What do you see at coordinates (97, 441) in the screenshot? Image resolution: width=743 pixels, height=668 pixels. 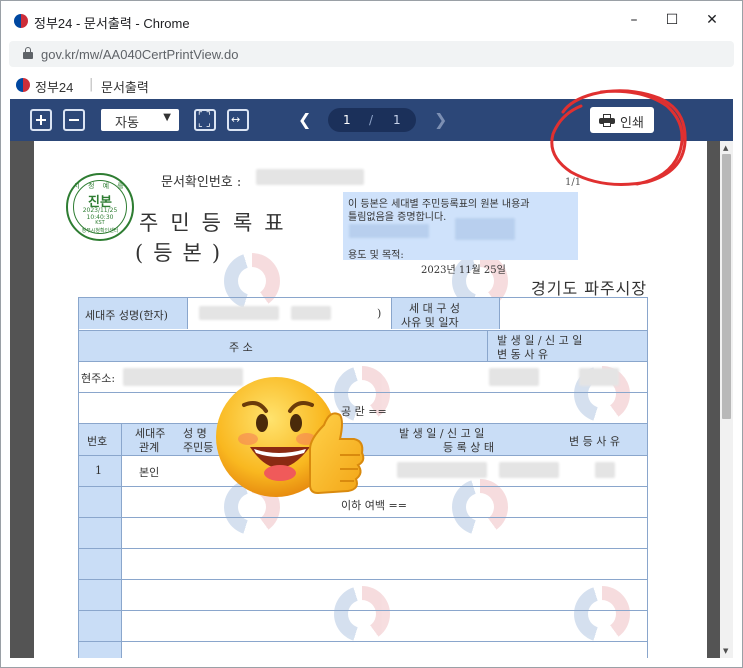 I see `col-no: 번호` at bounding box center [97, 441].